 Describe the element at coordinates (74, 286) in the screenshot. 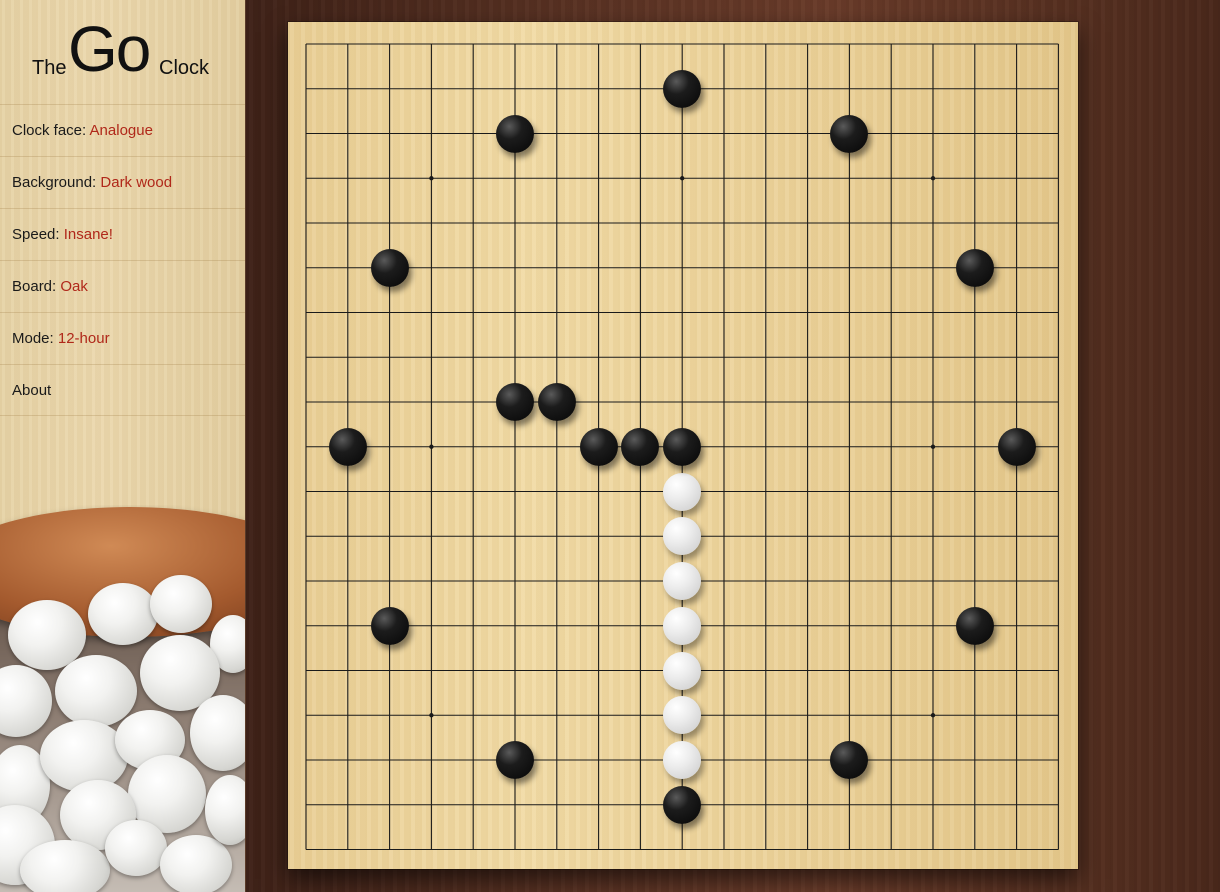

I see `menu-item-value: Oak` at that location.